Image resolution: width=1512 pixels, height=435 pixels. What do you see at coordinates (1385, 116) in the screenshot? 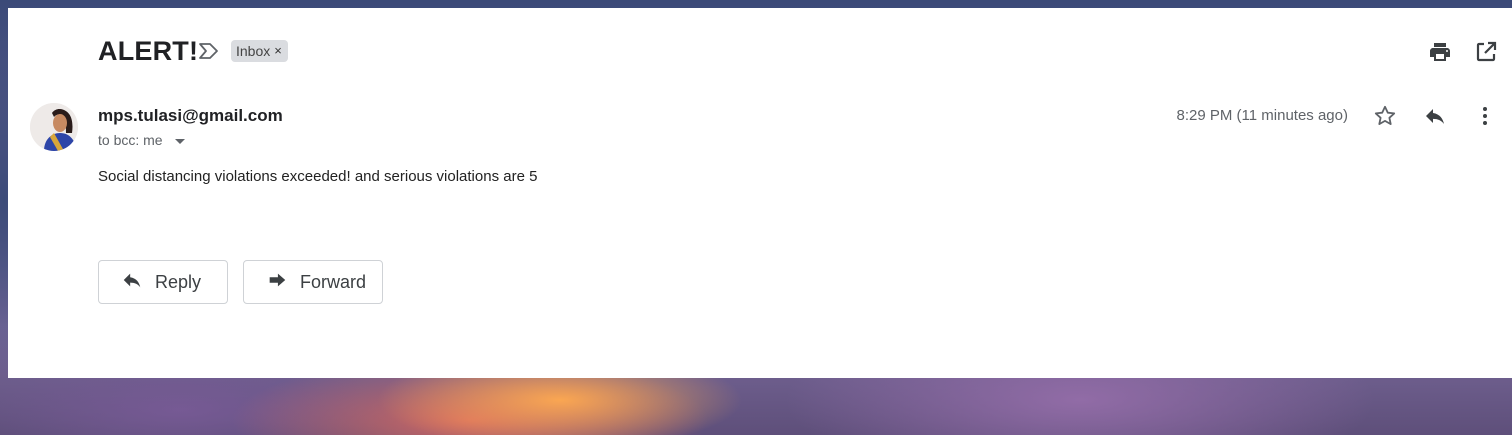
I see `star-icon` at bounding box center [1385, 116].